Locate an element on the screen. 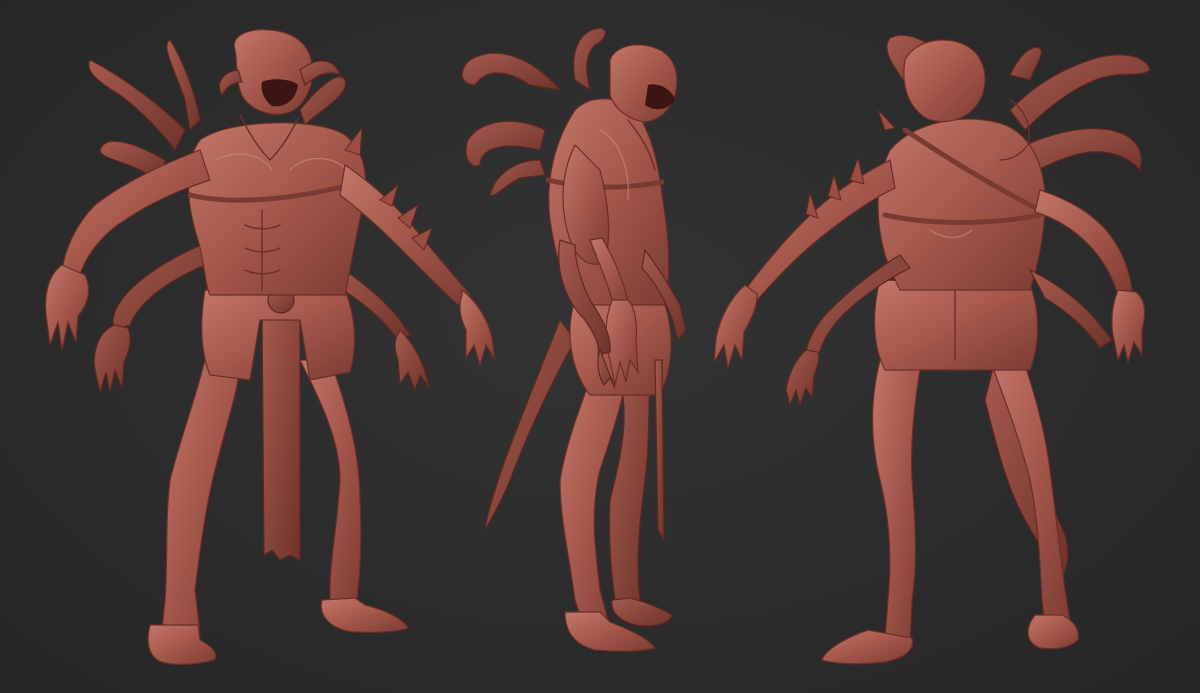  hips is located at coordinates (956, 325).